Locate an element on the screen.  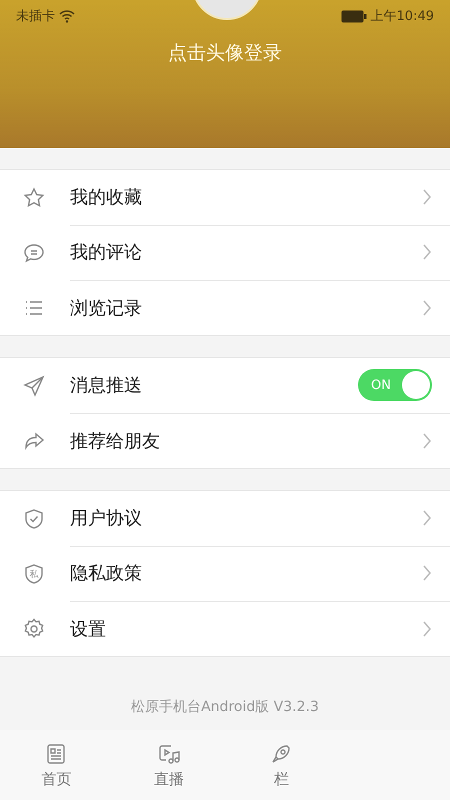
wifi-icon is located at coordinates (67, 16).